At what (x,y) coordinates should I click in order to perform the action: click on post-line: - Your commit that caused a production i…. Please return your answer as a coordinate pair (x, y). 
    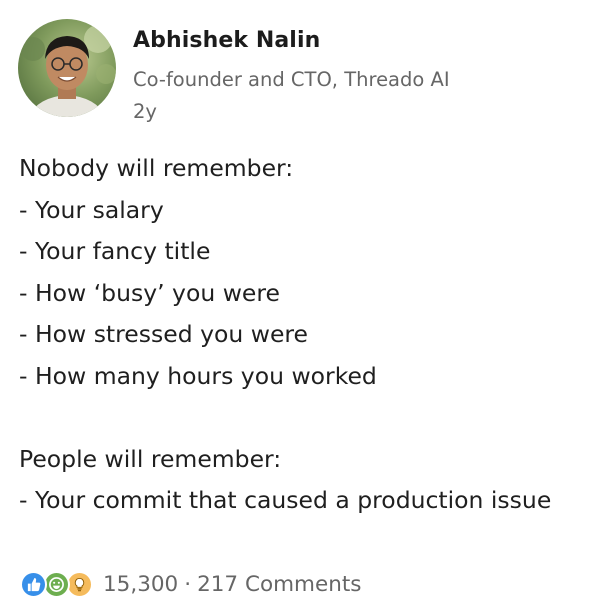
    Looking at the image, I should click on (285, 500).